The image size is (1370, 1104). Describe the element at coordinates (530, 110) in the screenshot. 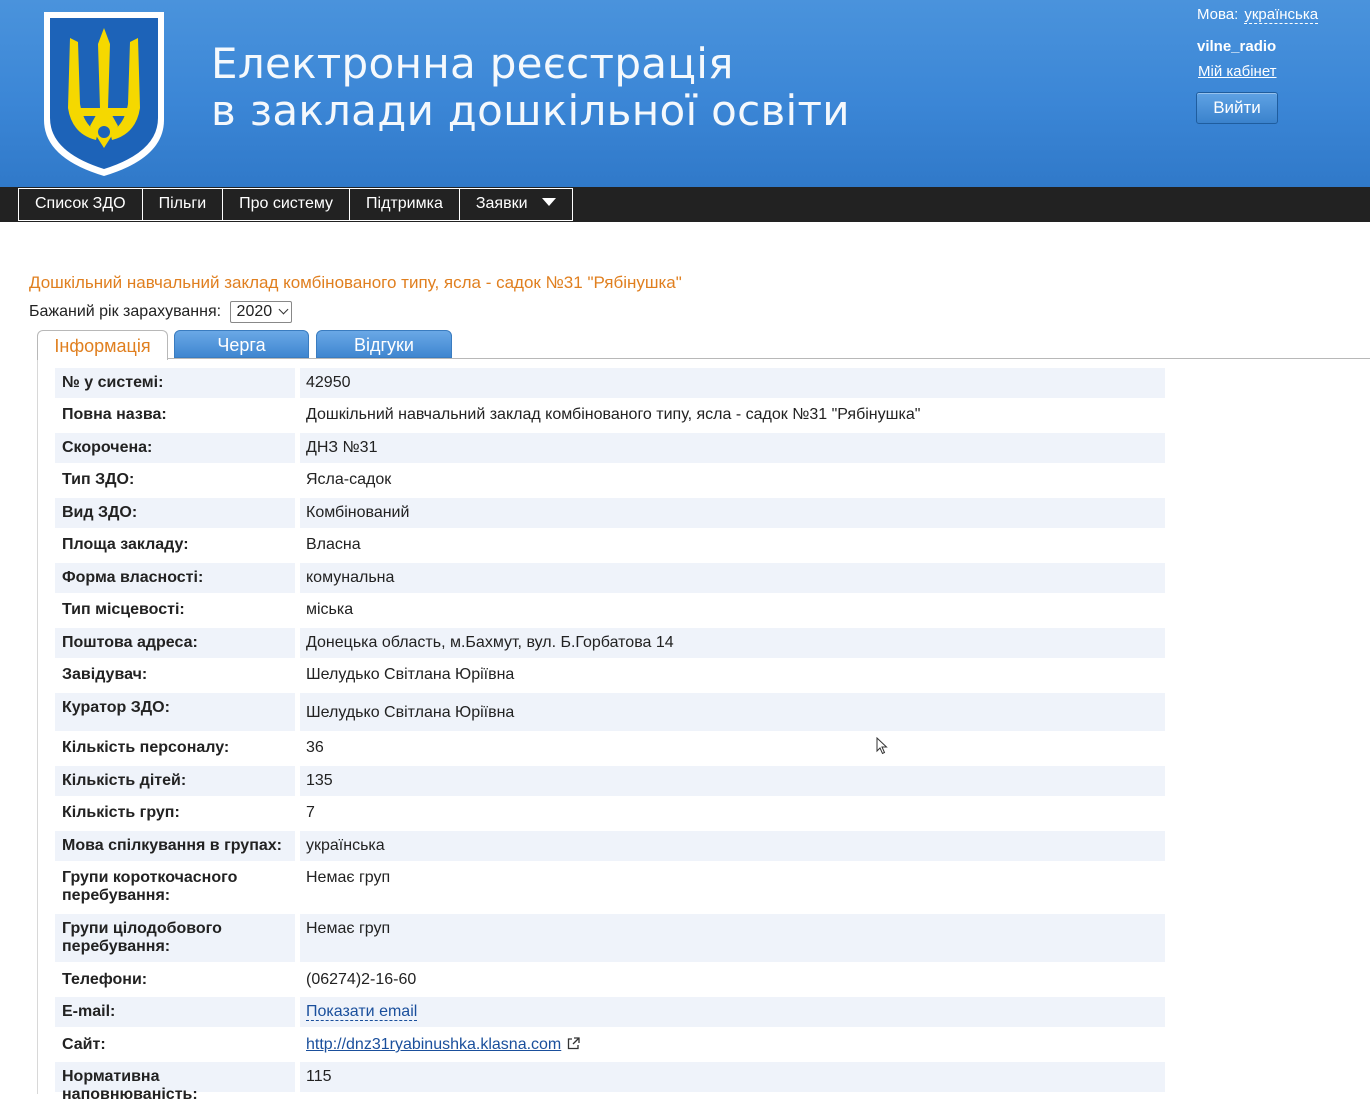

I see `site-title-line2: в заклади дошкільної освіти` at that location.